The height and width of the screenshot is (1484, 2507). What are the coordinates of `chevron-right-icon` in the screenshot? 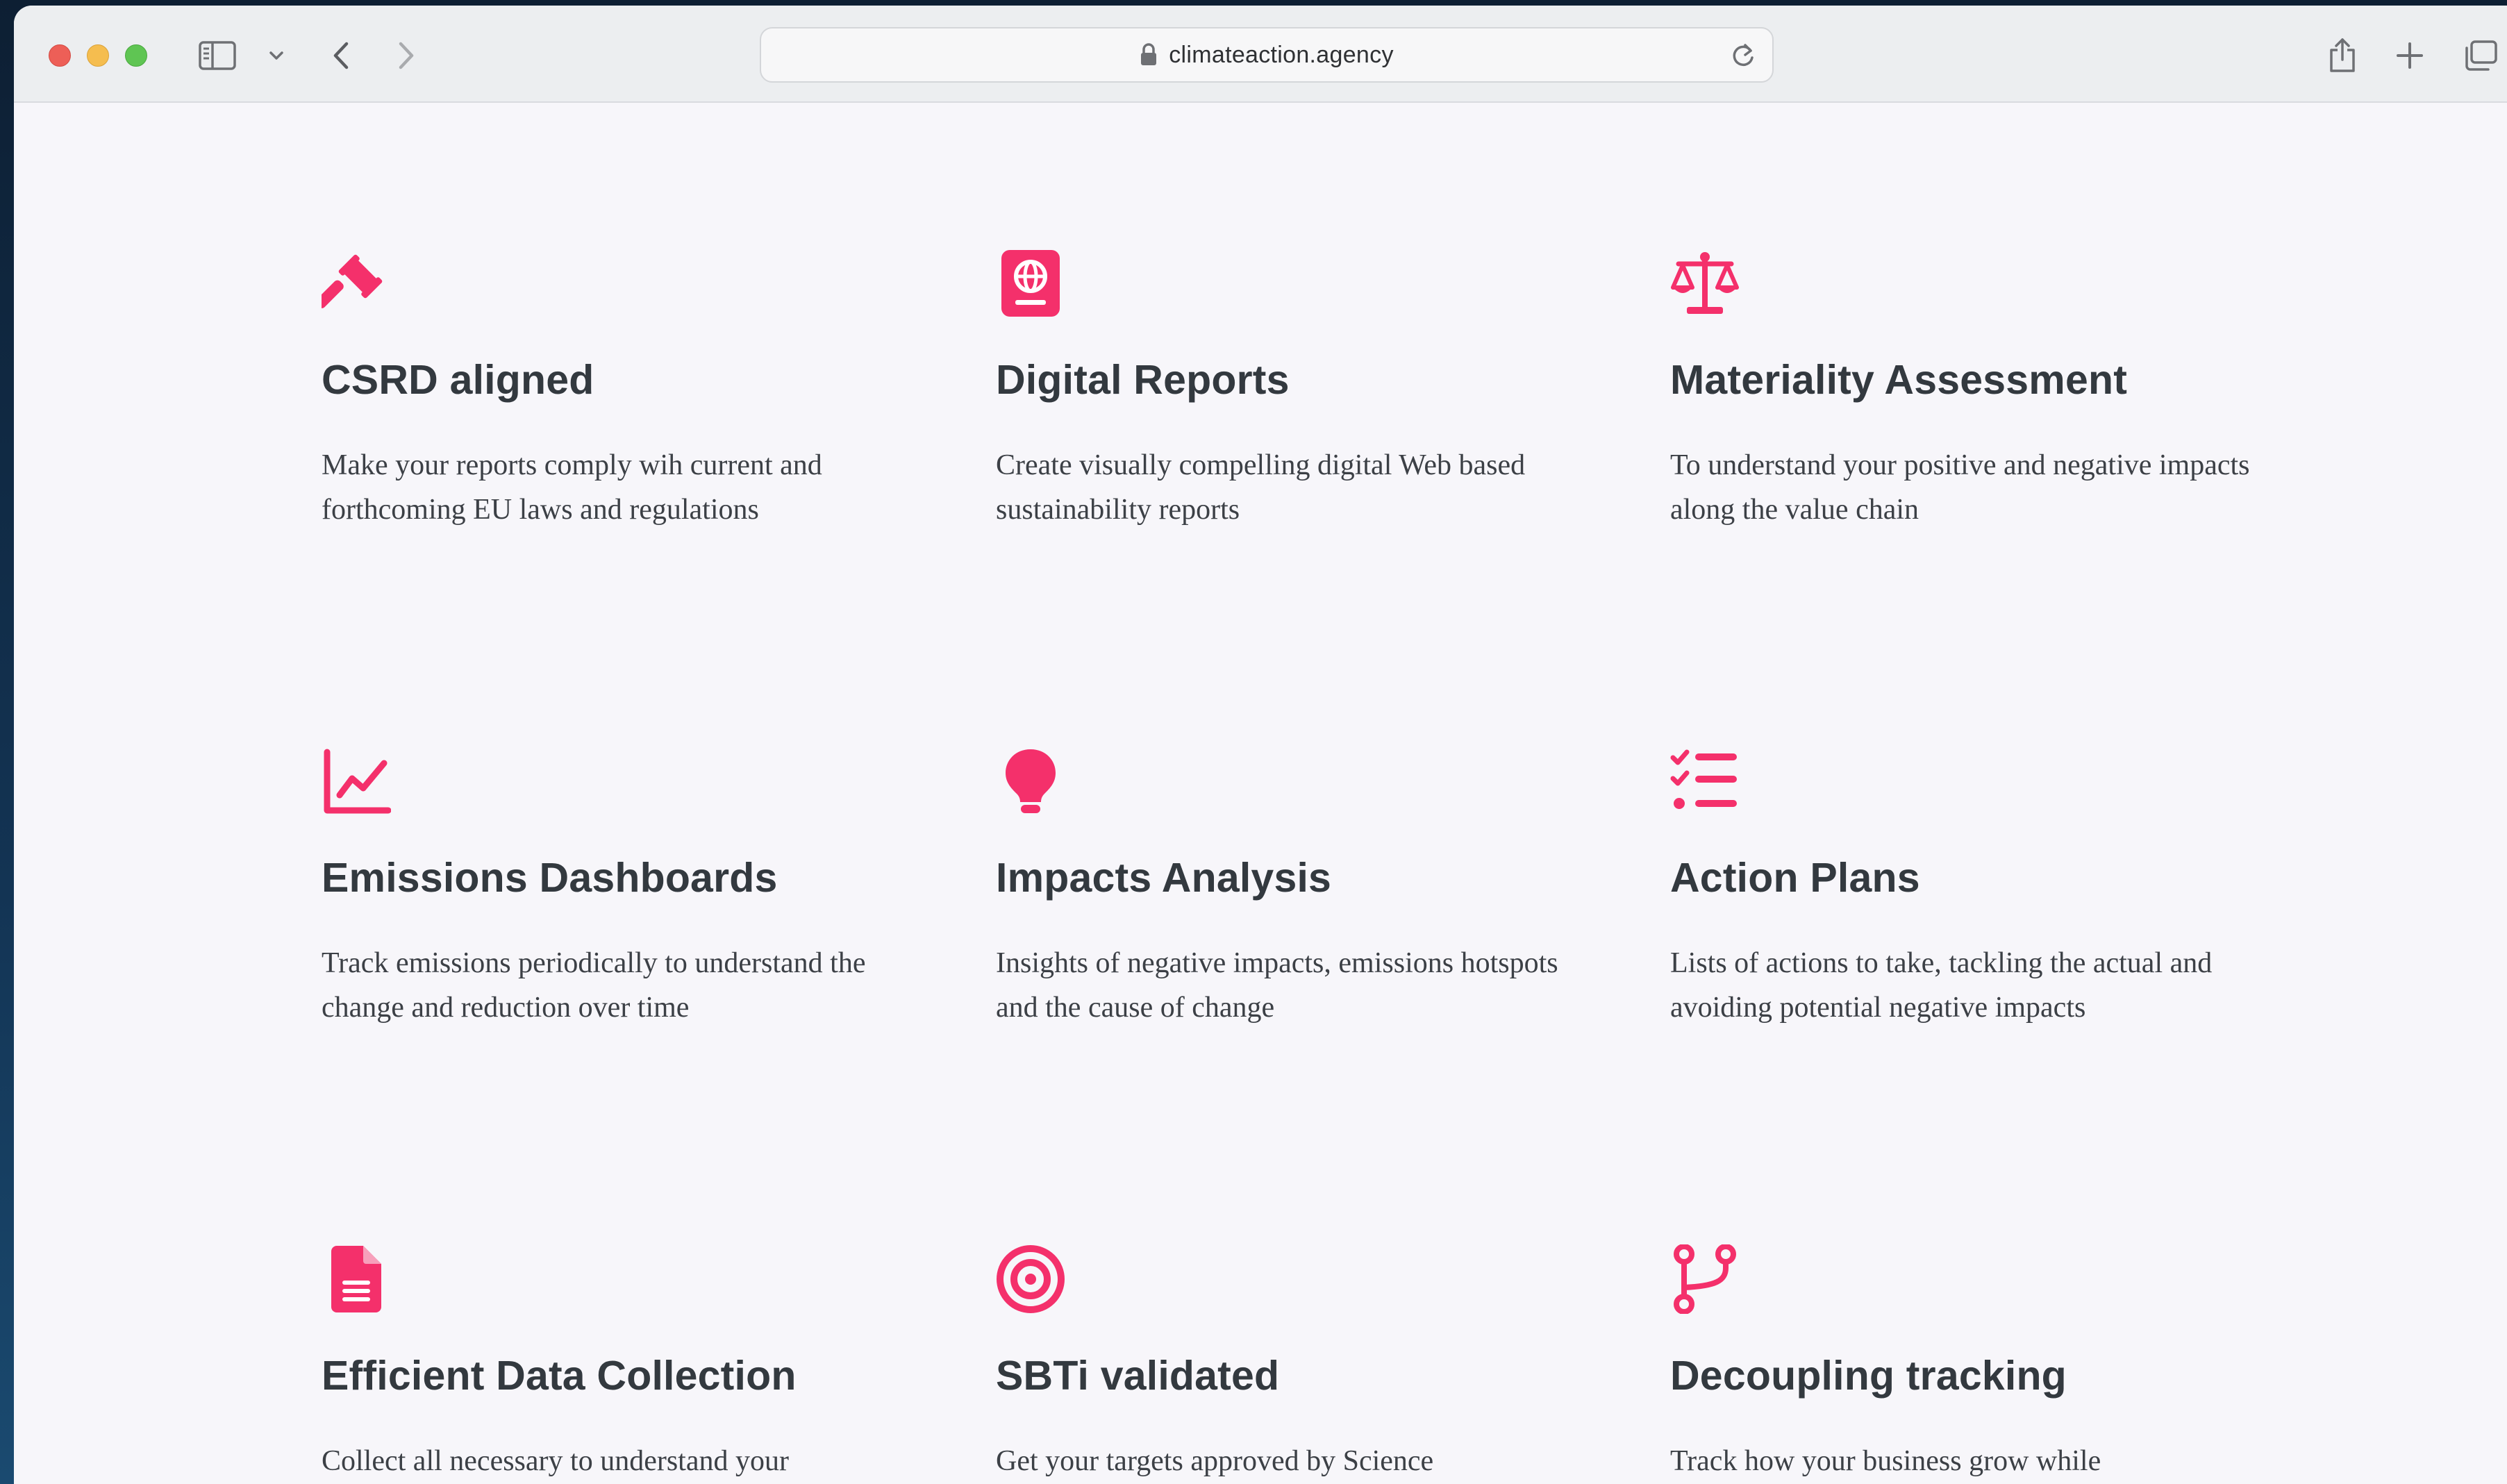 It's located at (406, 55).